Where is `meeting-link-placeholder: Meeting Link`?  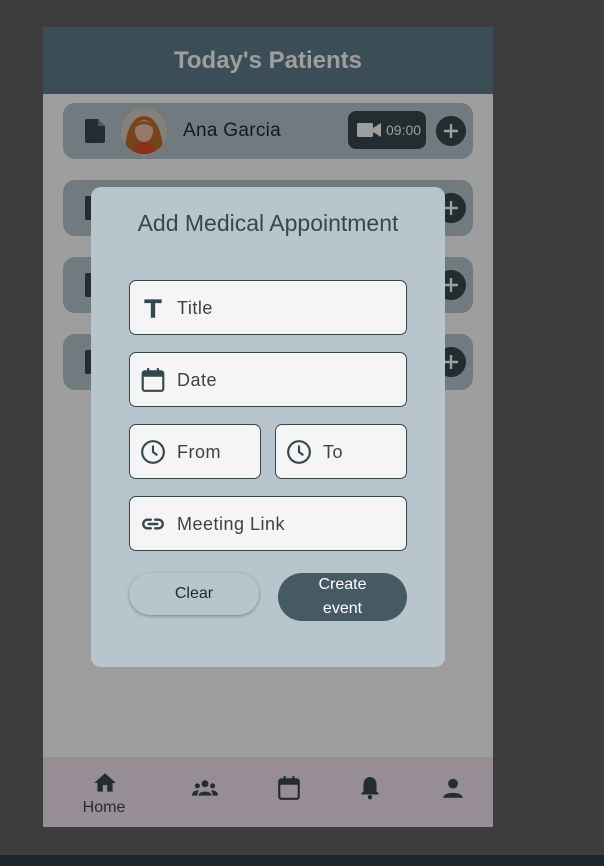
meeting-link-placeholder: Meeting Link is located at coordinates (231, 524).